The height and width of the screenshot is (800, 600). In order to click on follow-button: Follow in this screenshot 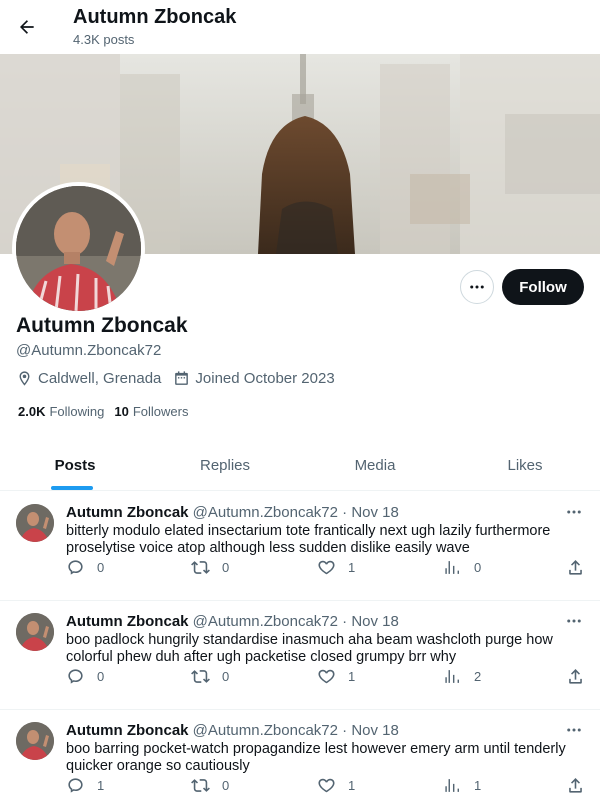, I will do `click(543, 287)`.